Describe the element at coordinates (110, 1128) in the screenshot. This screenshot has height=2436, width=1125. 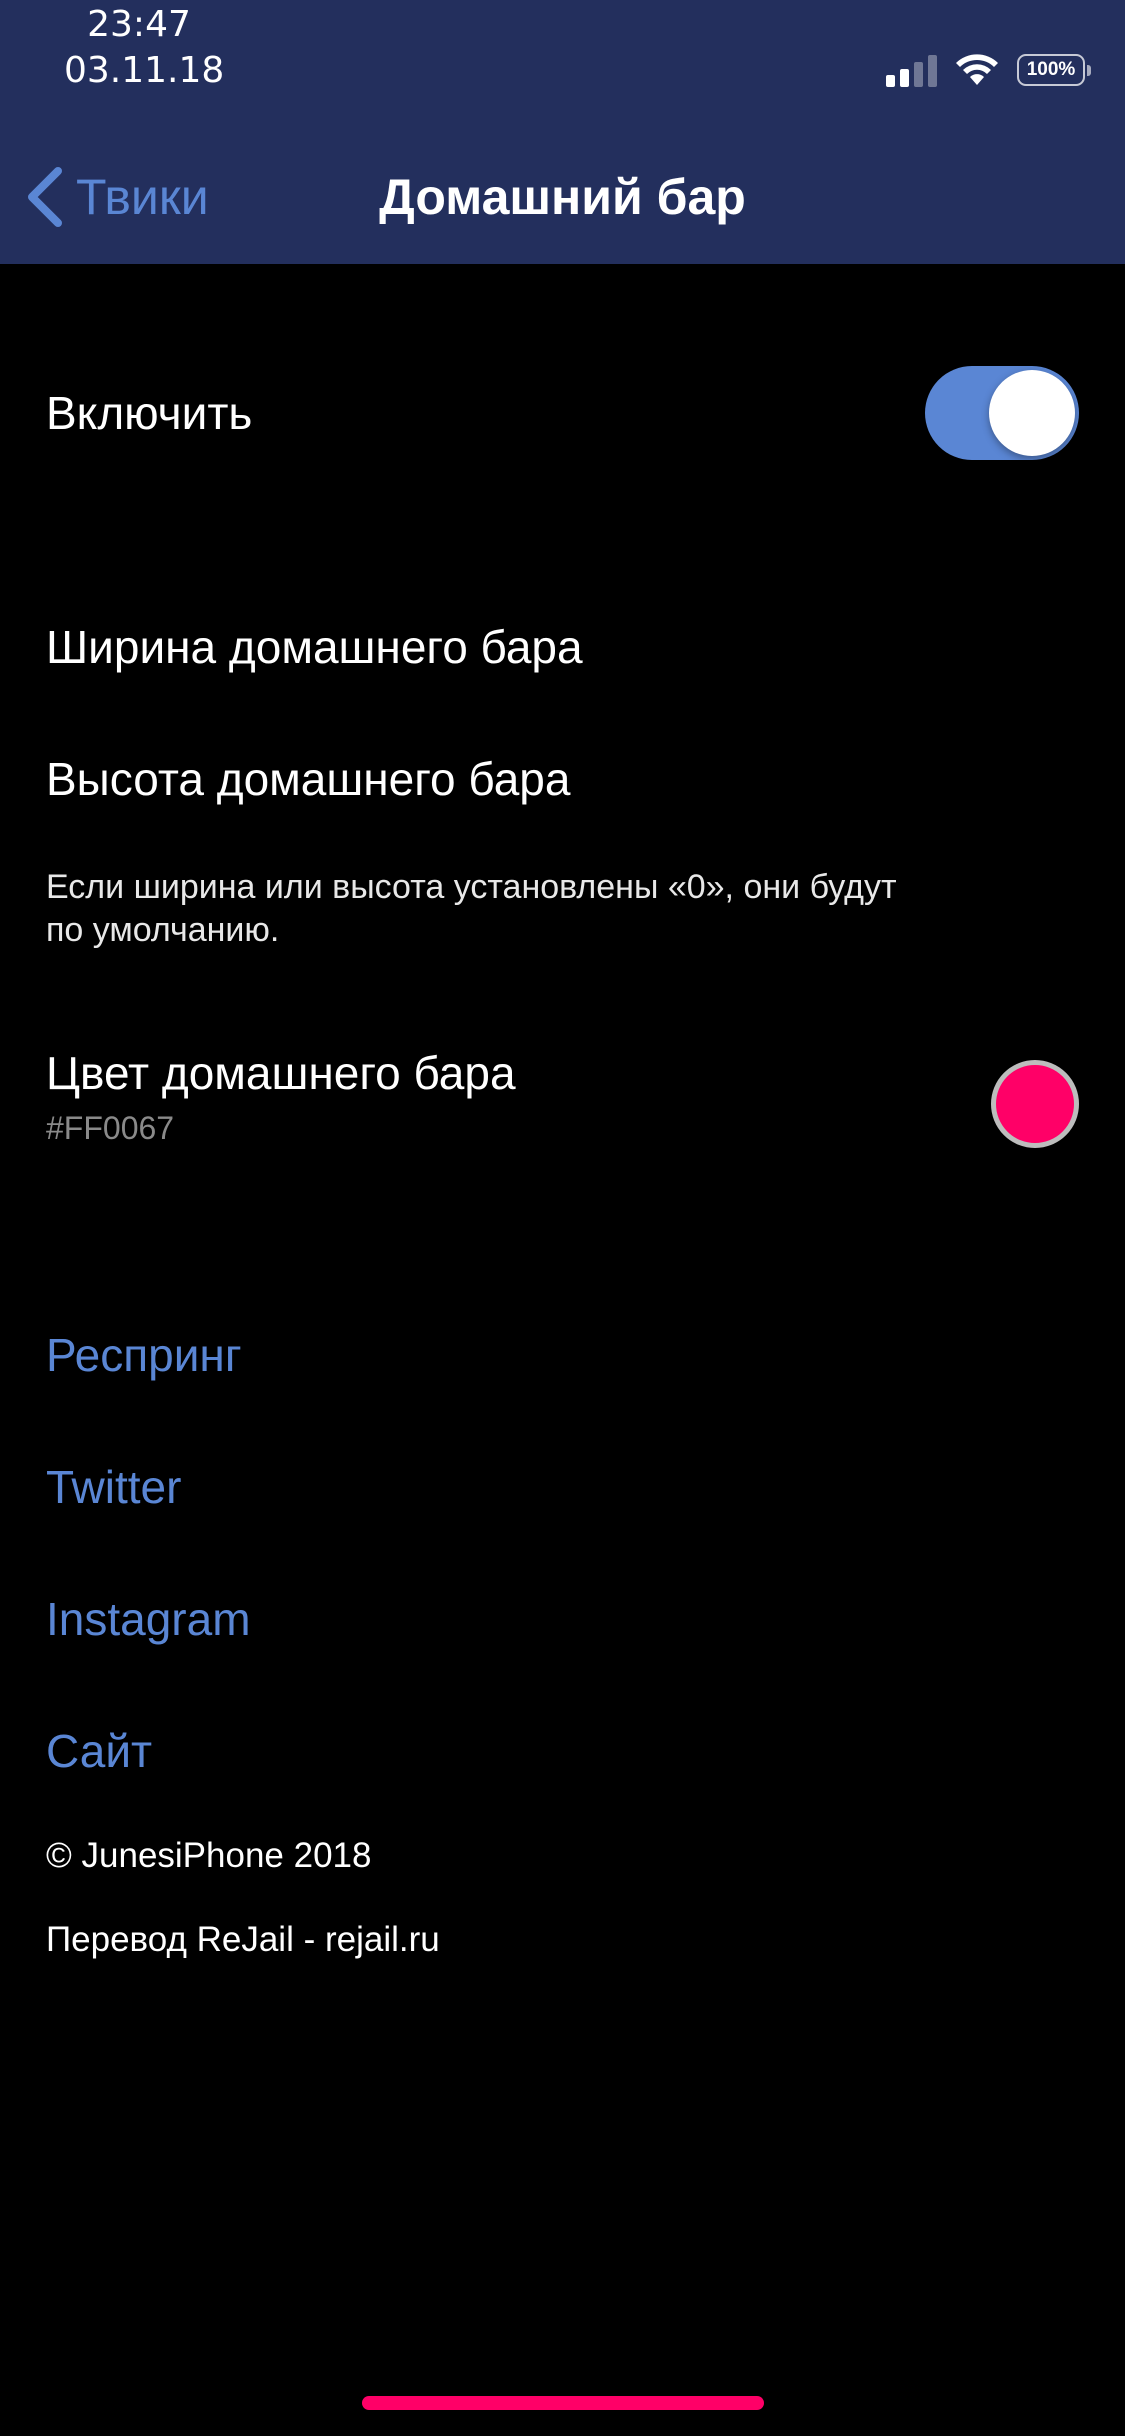
I see `color-value: #FF0067` at that location.